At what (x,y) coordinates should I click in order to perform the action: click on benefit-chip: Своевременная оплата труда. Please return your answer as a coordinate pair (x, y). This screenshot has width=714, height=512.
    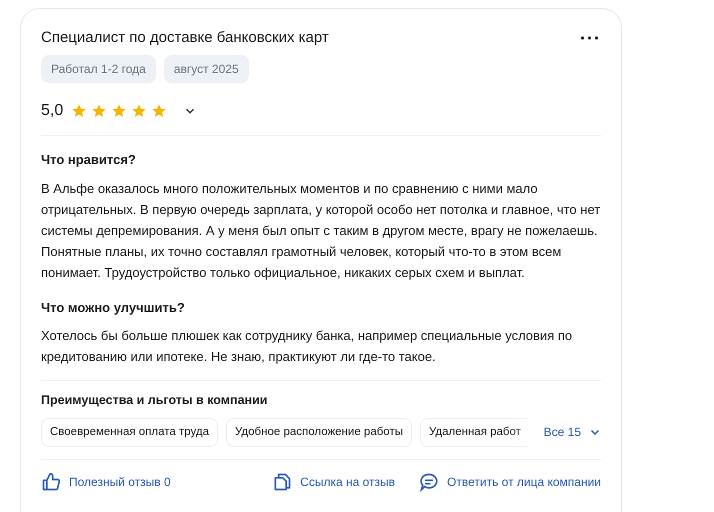
    Looking at the image, I should click on (129, 432).